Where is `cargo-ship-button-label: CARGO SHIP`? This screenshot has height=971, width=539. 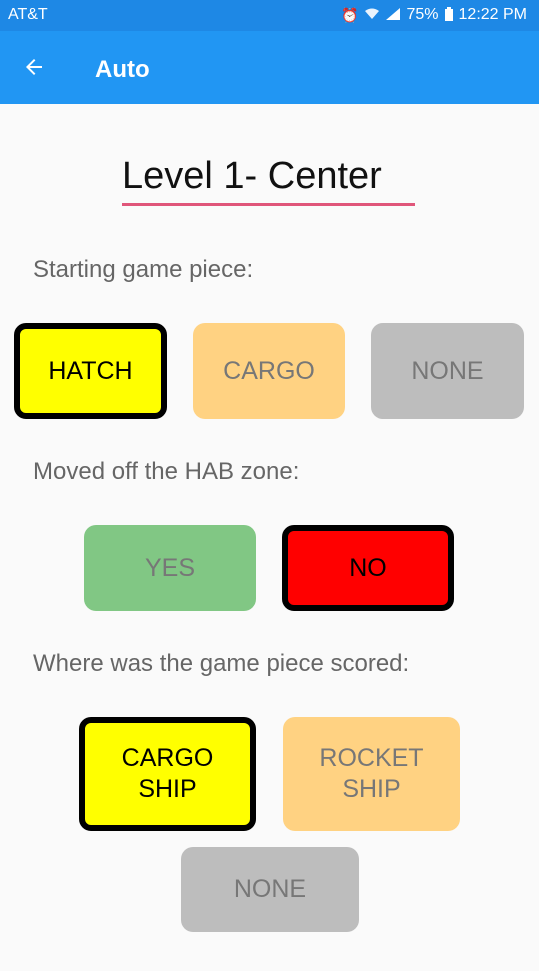
cargo-ship-button-label: CARGO SHIP is located at coordinates (167, 773).